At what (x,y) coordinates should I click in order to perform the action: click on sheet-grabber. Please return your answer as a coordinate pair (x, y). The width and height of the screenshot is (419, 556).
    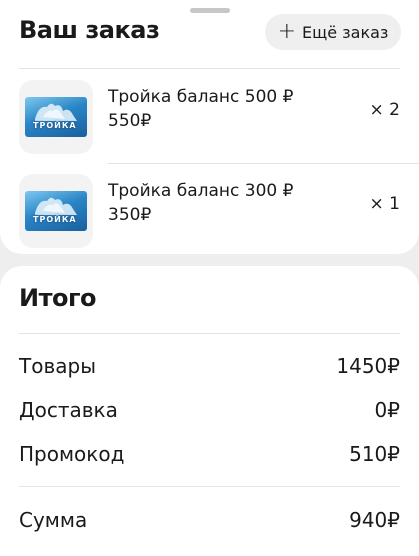
    Looking at the image, I should click on (210, 10).